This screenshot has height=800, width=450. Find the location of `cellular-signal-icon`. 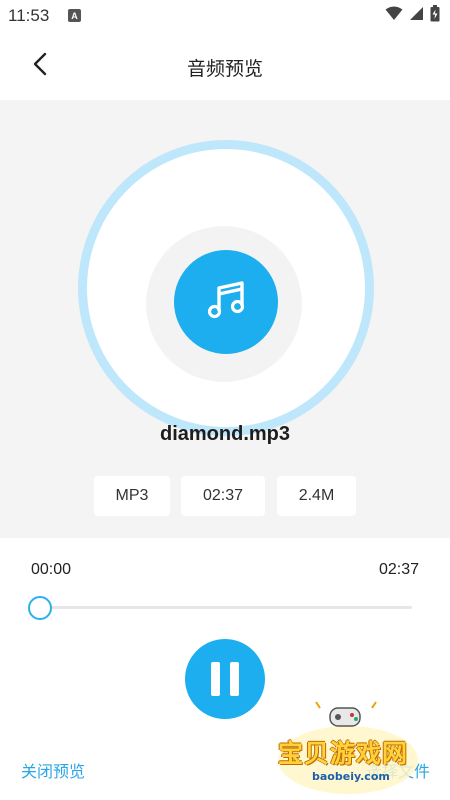

cellular-signal-icon is located at coordinates (416, 16).